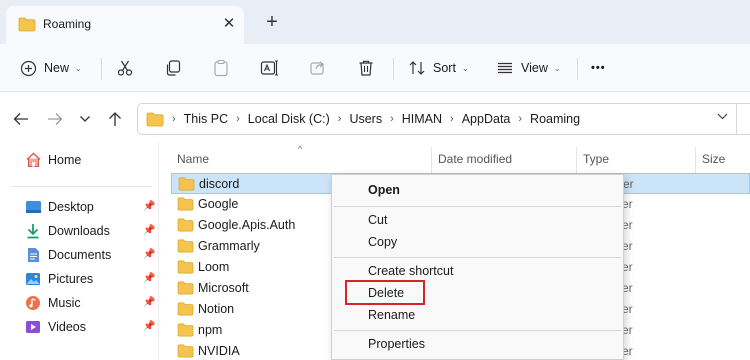 The width and height of the screenshot is (750, 360). Describe the element at coordinates (628, 184) in the screenshot. I see `file-type: er` at that location.